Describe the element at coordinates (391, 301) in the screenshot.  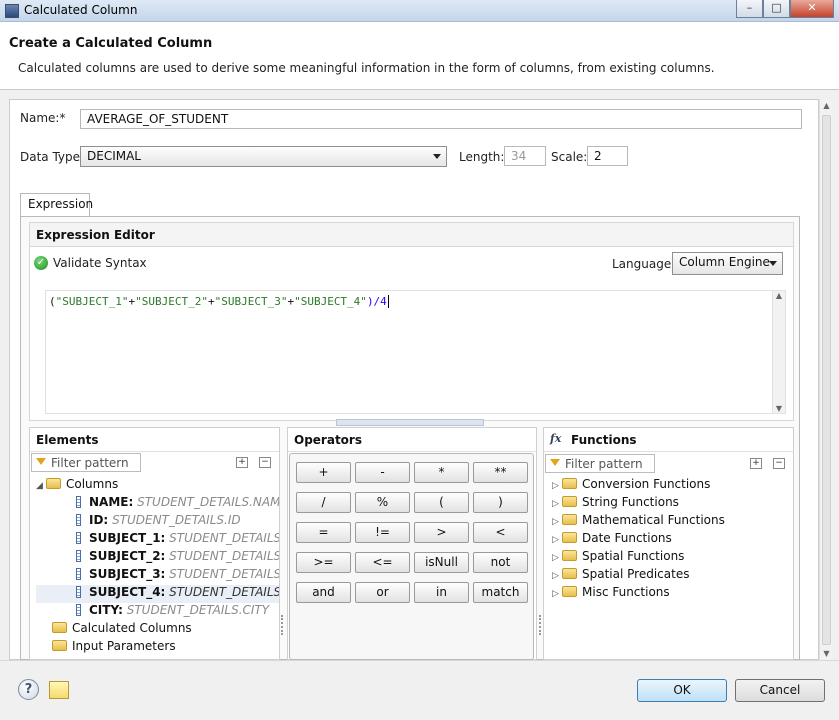
I see `text-cursor` at that location.